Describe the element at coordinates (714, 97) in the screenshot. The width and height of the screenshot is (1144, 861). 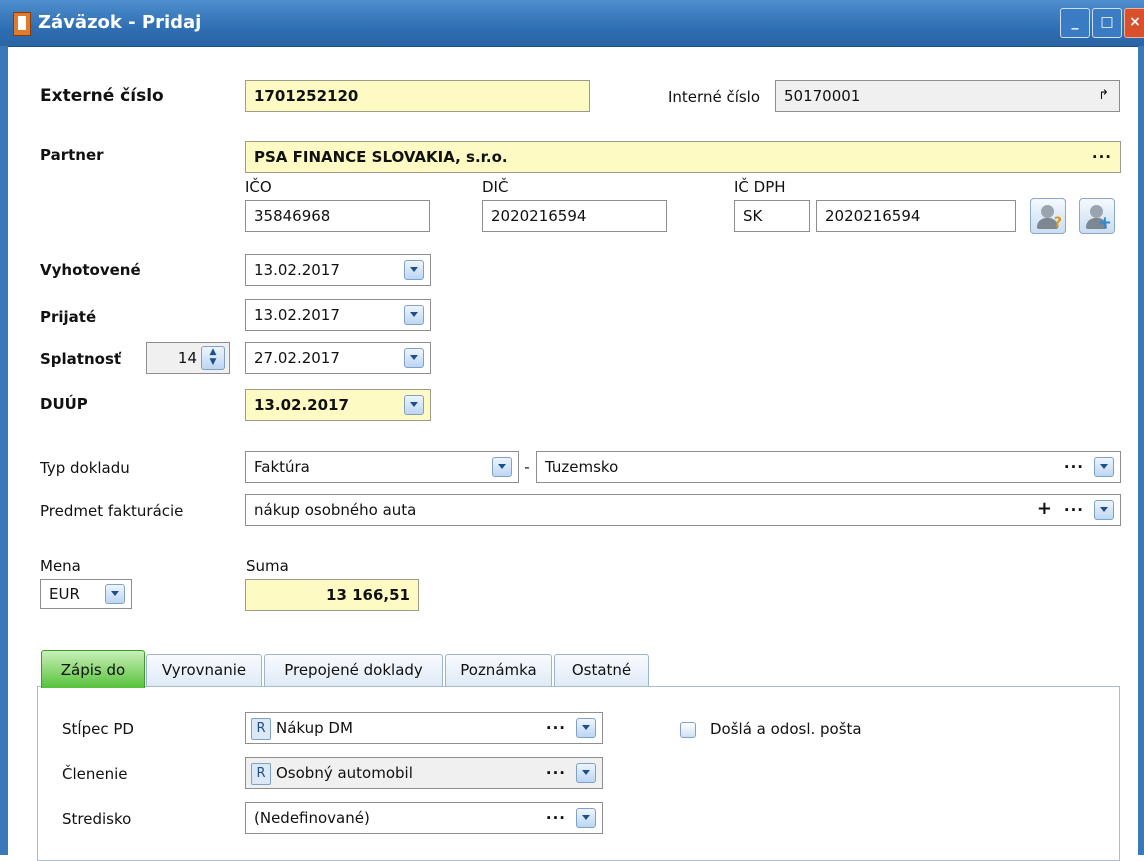
I see `interne-cislo-label: Interné číslo` at that location.